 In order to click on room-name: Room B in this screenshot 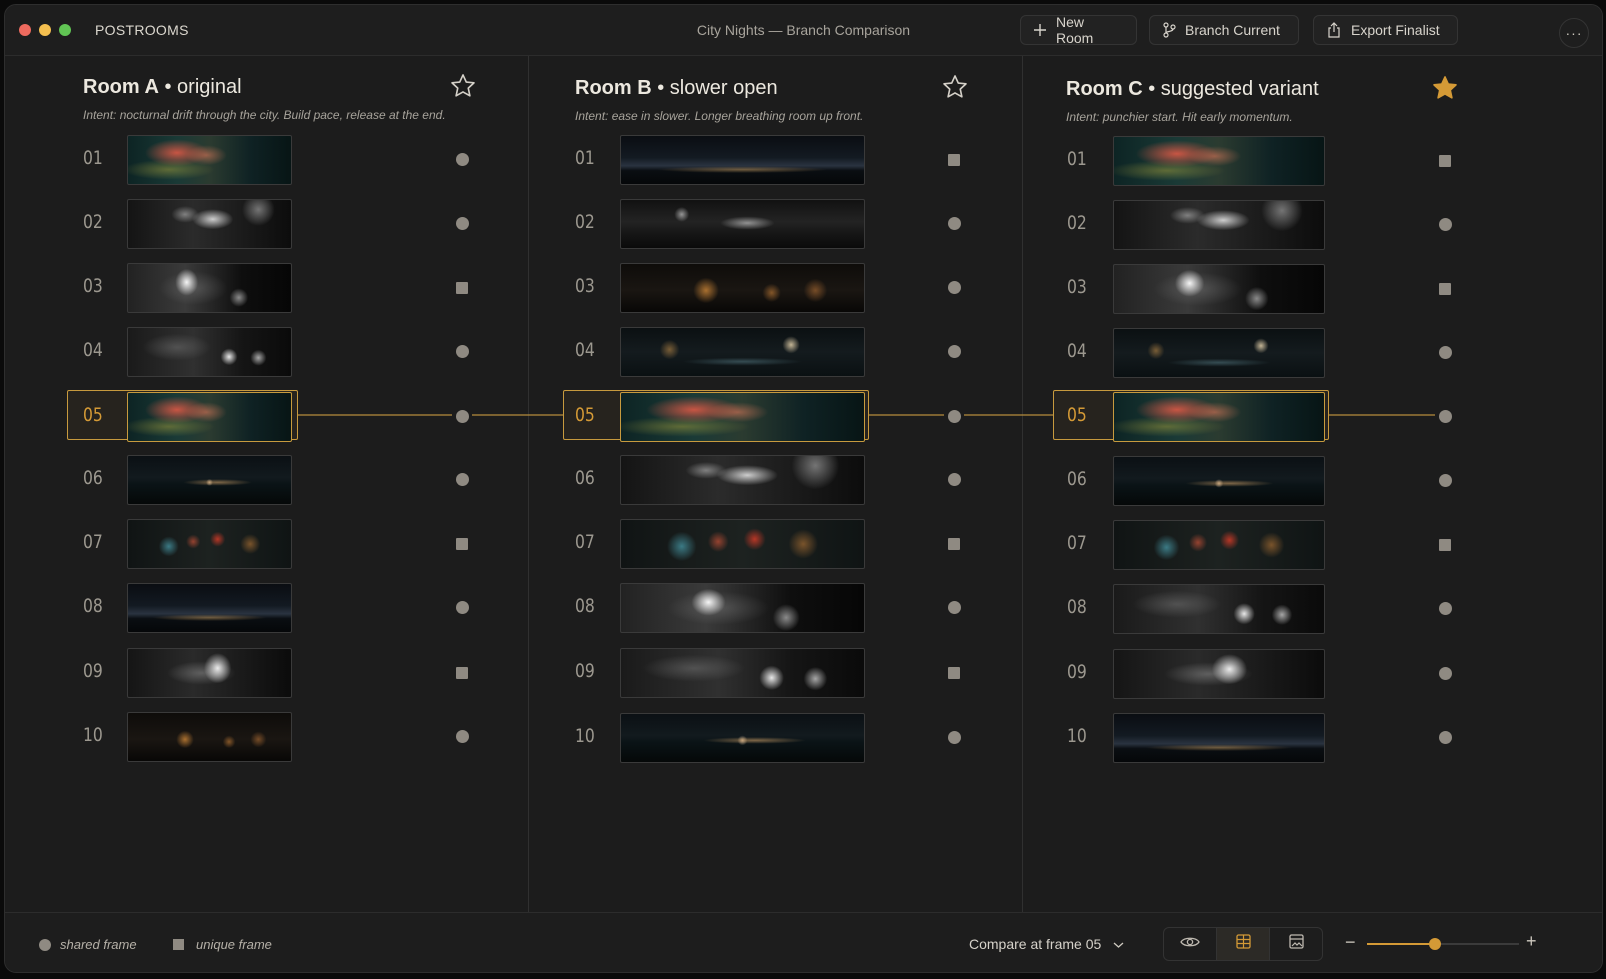, I will do `click(613, 88)`.